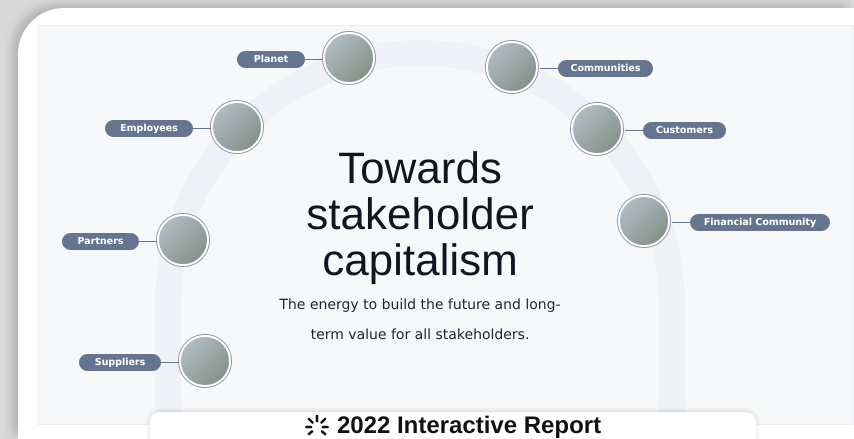 The height and width of the screenshot is (439, 854). Describe the element at coordinates (120, 362) in the screenshot. I see `stakeholder-label: Suppliers` at that location.